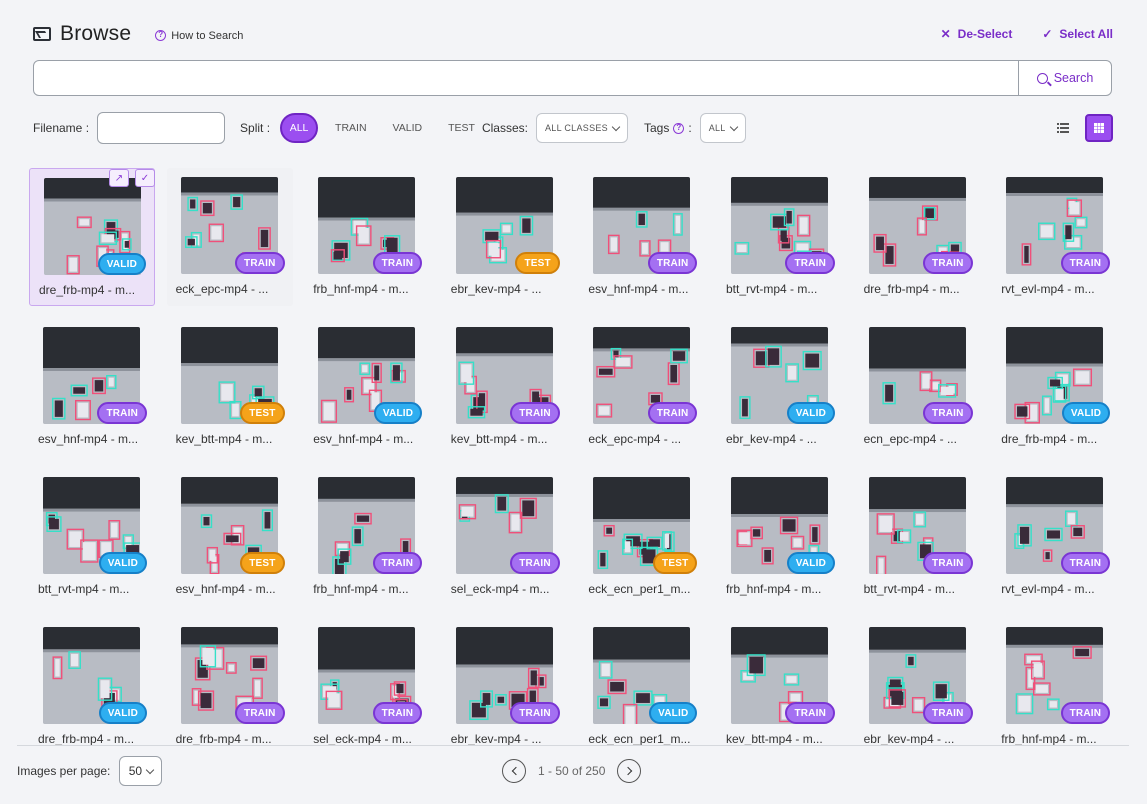 This screenshot has height=804, width=1147. What do you see at coordinates (690, 128) in the screenshot?
I see `tags-colon: :` at bounding box center [690, 128].